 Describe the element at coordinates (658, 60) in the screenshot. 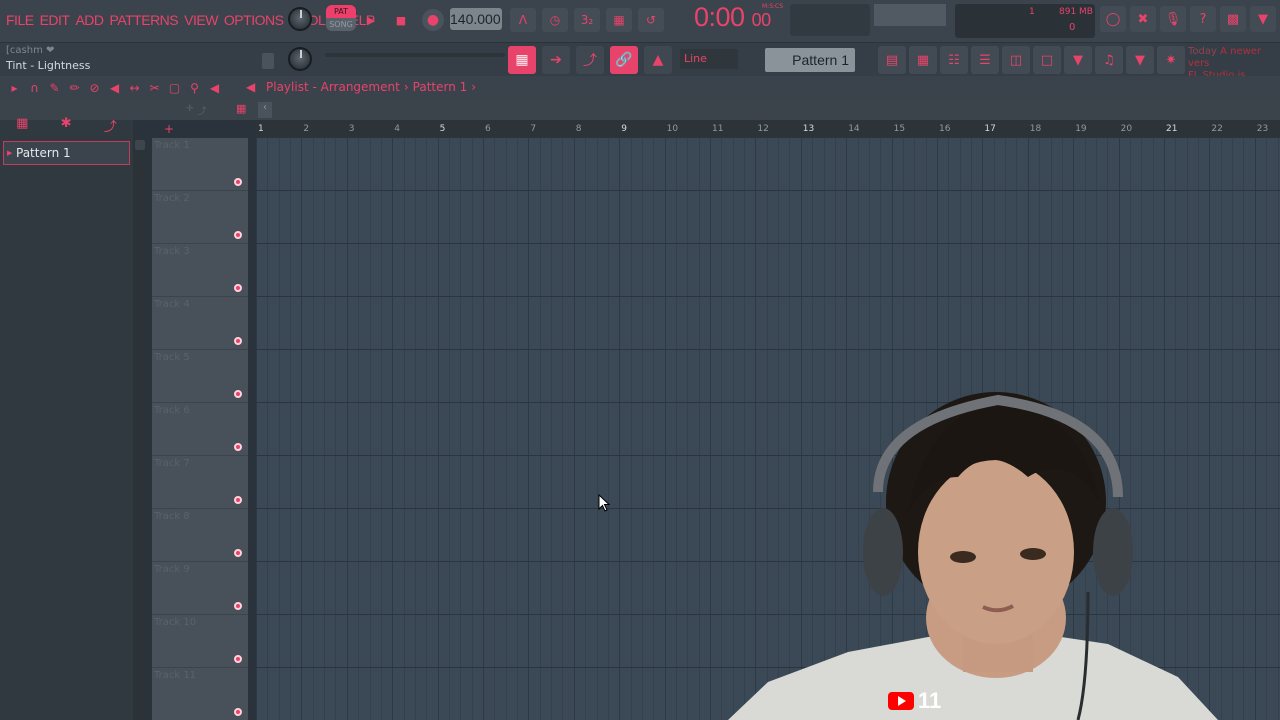

I see `stamp-icon: ▲` at that location.